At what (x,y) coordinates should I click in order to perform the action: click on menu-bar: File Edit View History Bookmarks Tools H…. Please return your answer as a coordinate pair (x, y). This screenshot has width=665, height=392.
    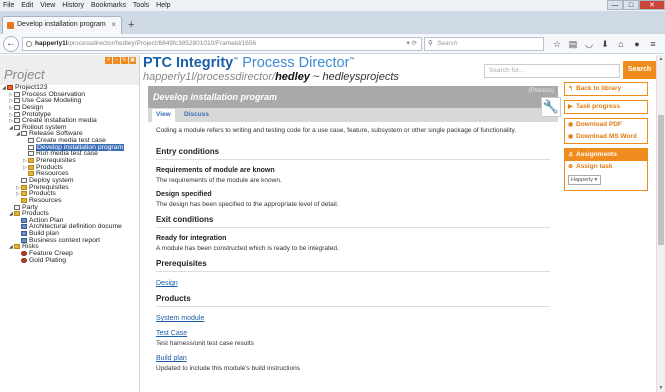
    Looking at the image, I should click on (332, 5).